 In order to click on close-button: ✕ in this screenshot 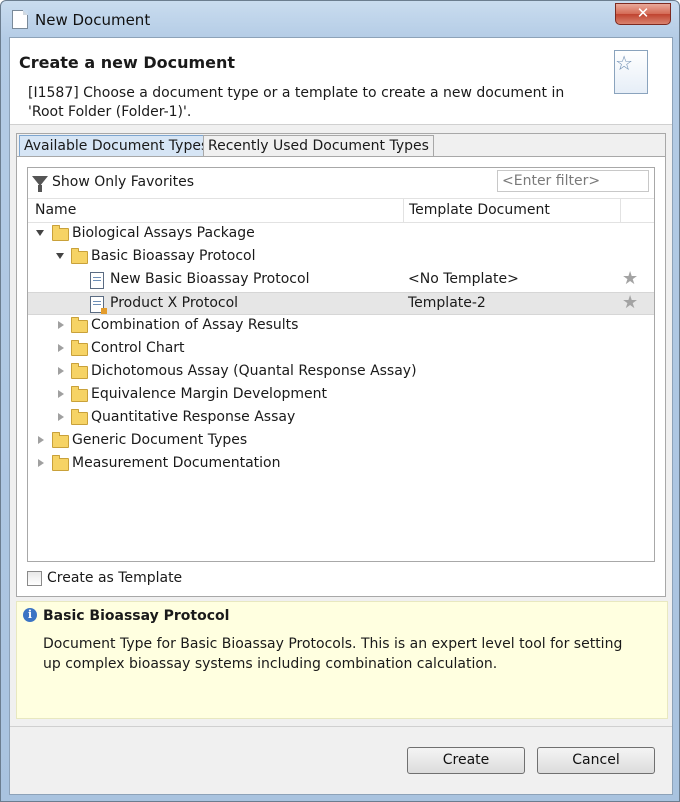, I will do `click(643, 14)`.